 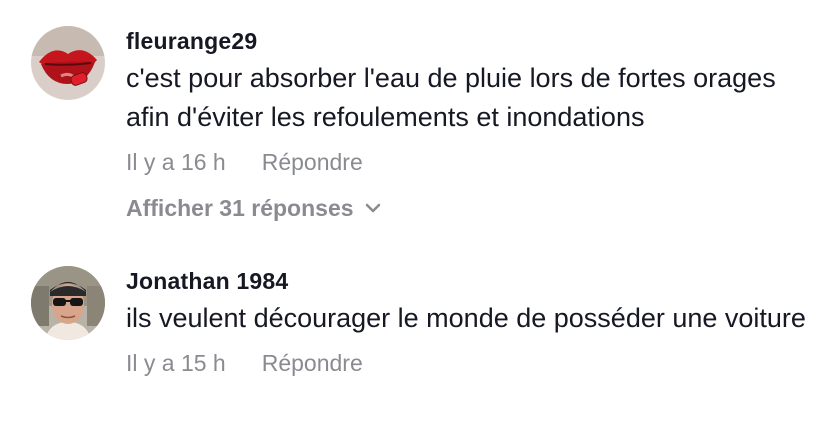 What do you see at coordinates (471, 41) in the screenshot?
I see `comment-username: fleurange29` at bounding box center [471, 41].